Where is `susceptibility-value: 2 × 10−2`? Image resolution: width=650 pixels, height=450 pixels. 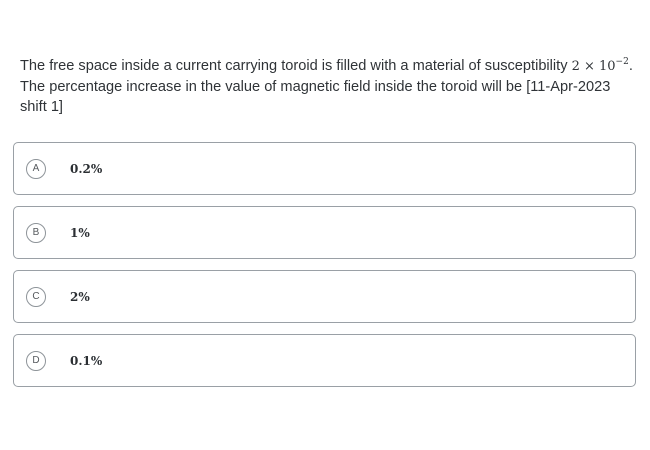 susceptibility-value: 2 × 10−2 is located at coordinates (600, 65).